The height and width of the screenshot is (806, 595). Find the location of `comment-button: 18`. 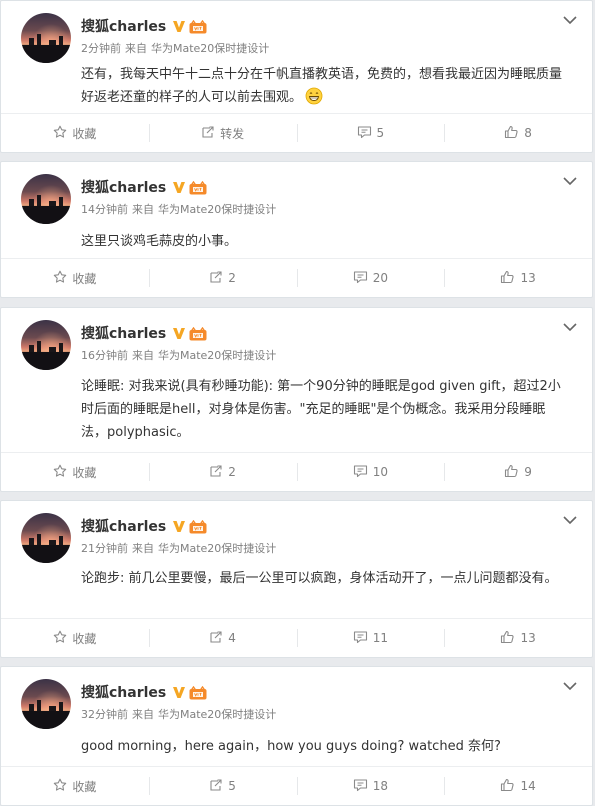

comment-button: 18 is located at coordinates (370, 786).